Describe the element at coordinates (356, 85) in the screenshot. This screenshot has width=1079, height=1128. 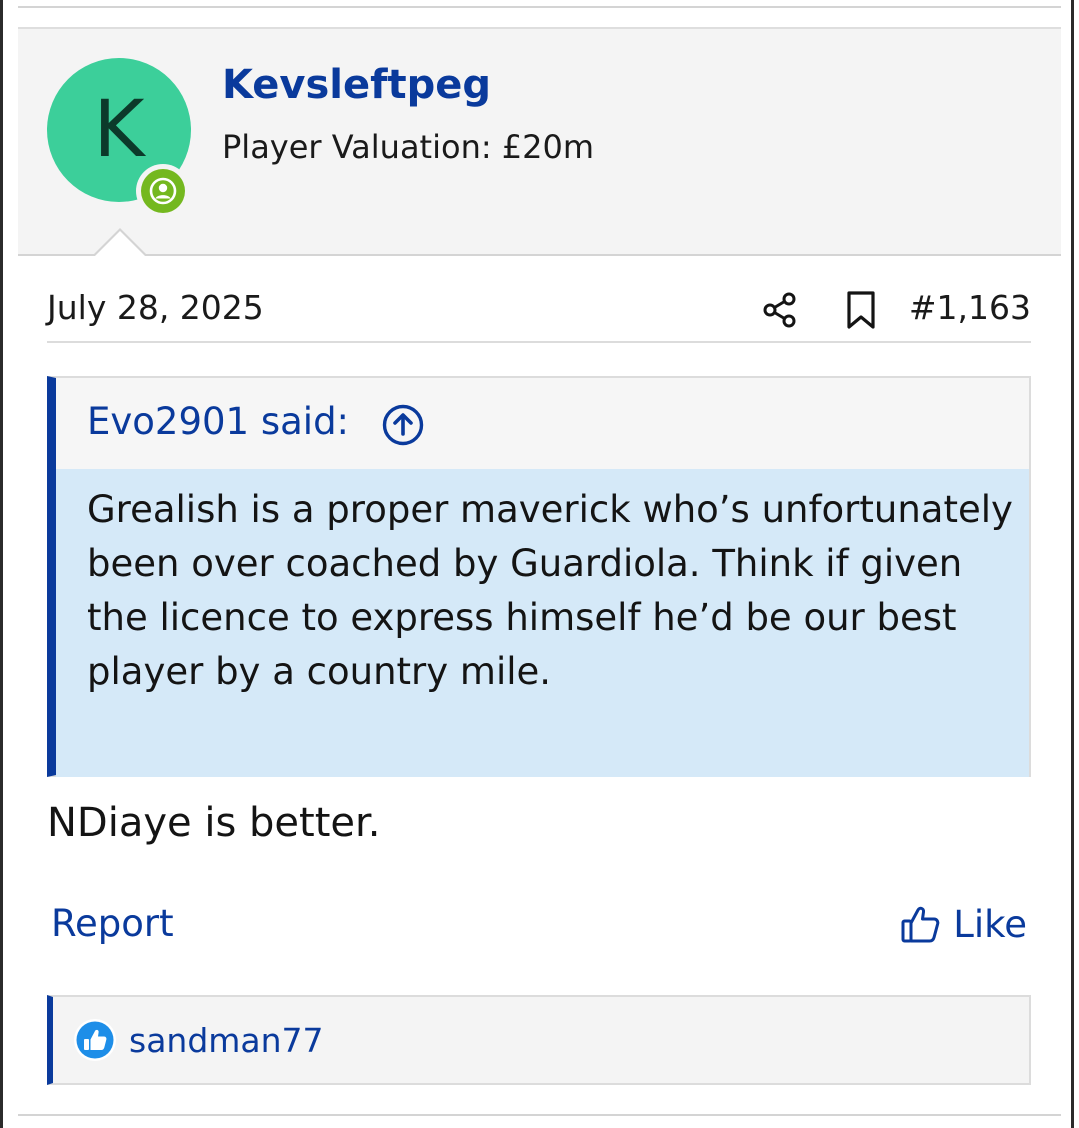
I see `username-link: Kevsleftpeg` at that location.